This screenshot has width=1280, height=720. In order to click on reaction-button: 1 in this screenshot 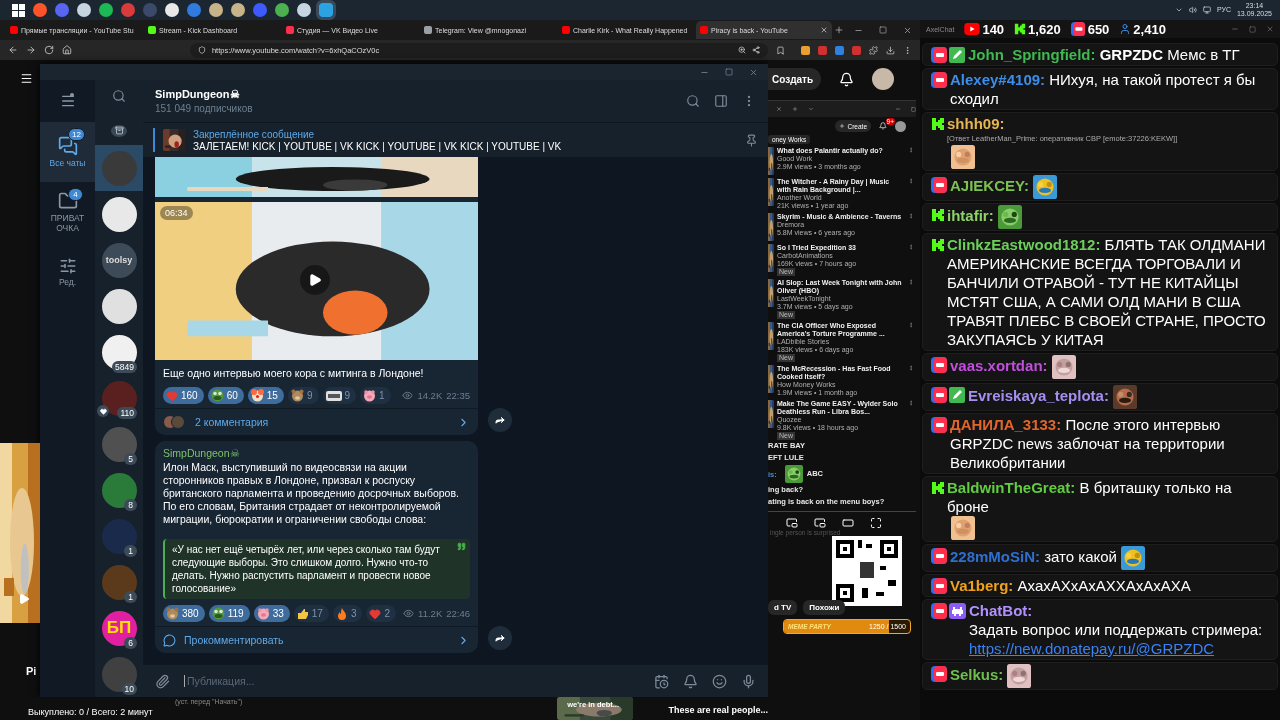, I will do `click(375, 395)`.